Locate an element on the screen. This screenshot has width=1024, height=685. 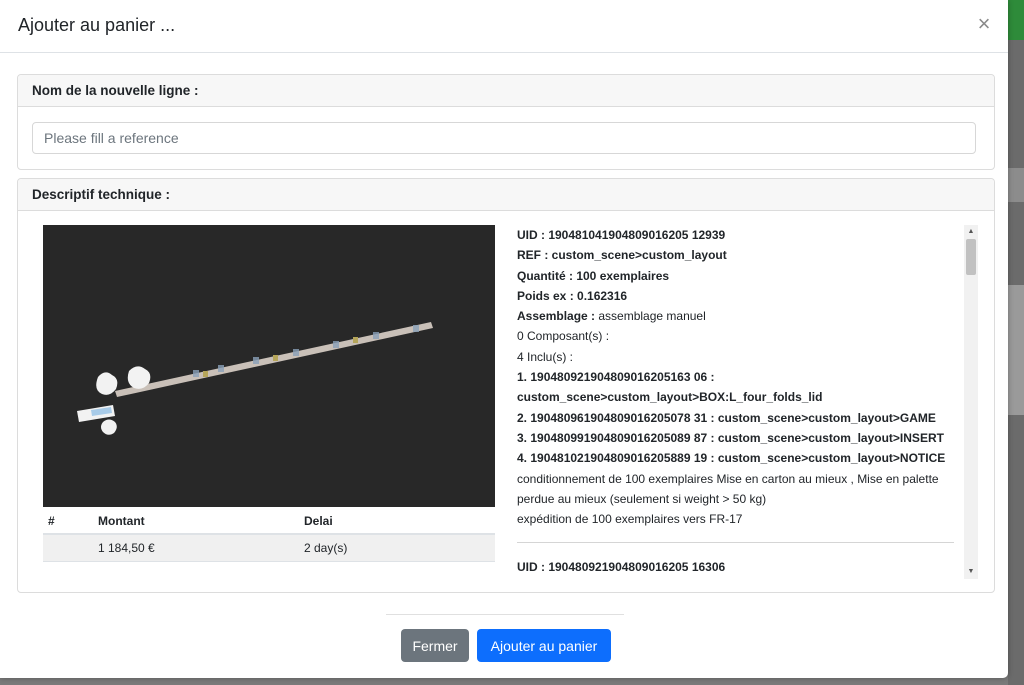
weight-line: Poids ex : 0.162316 is located at coordinates (572, 295).